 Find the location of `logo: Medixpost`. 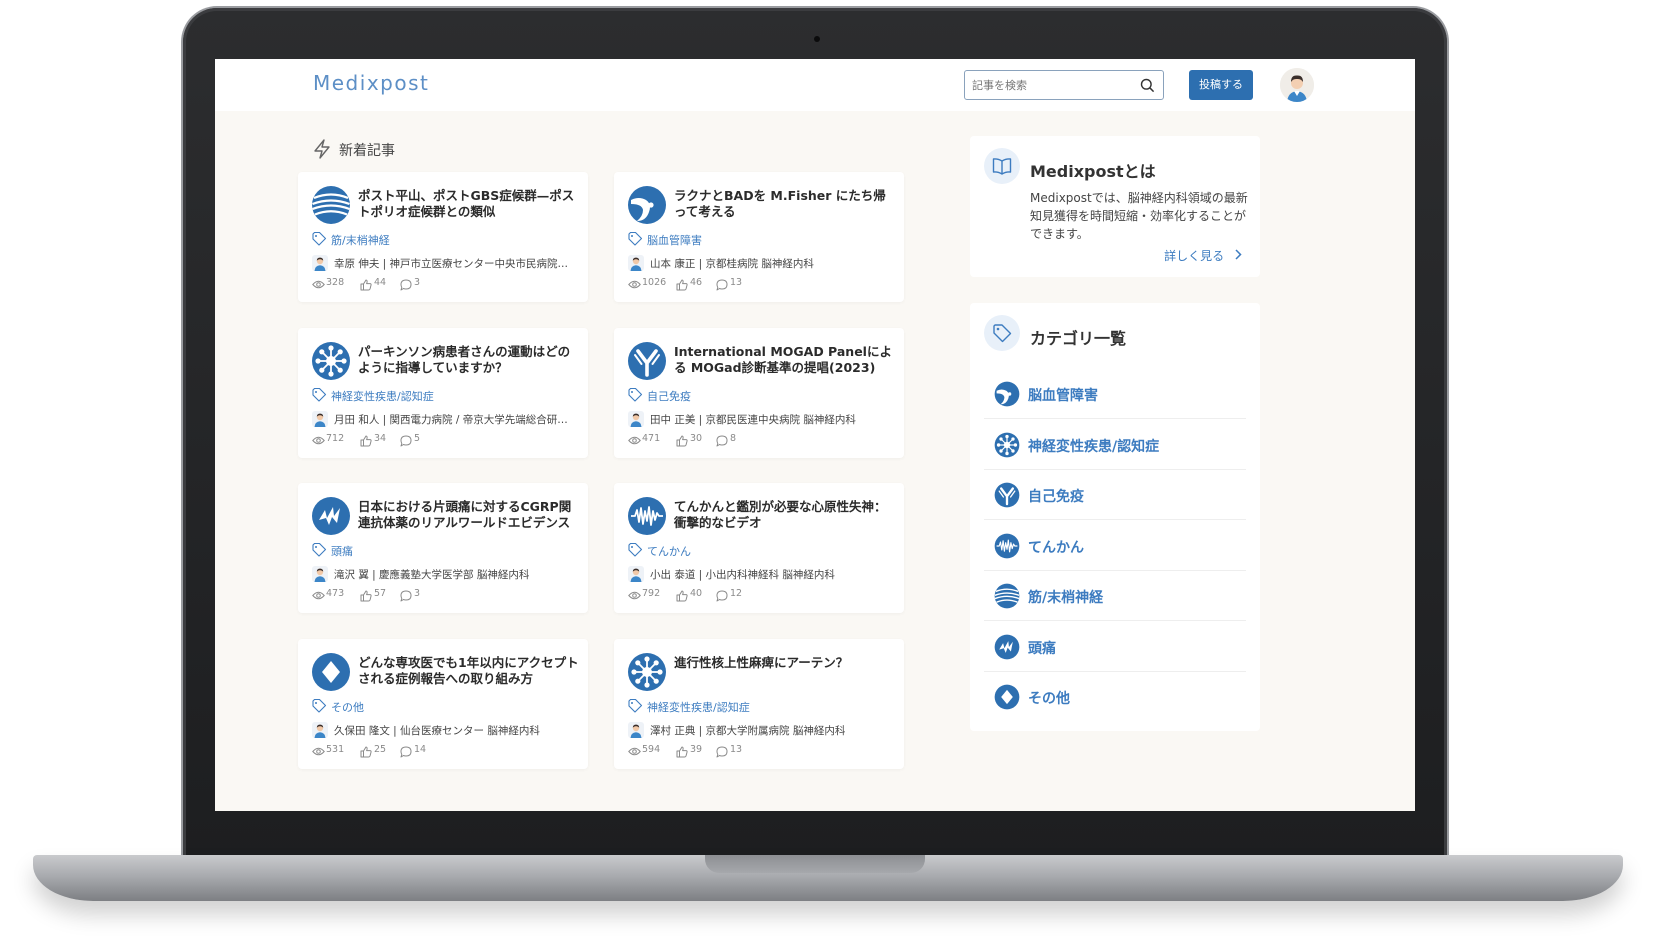

logo: Medixpost is located at coordinates (371, 83).